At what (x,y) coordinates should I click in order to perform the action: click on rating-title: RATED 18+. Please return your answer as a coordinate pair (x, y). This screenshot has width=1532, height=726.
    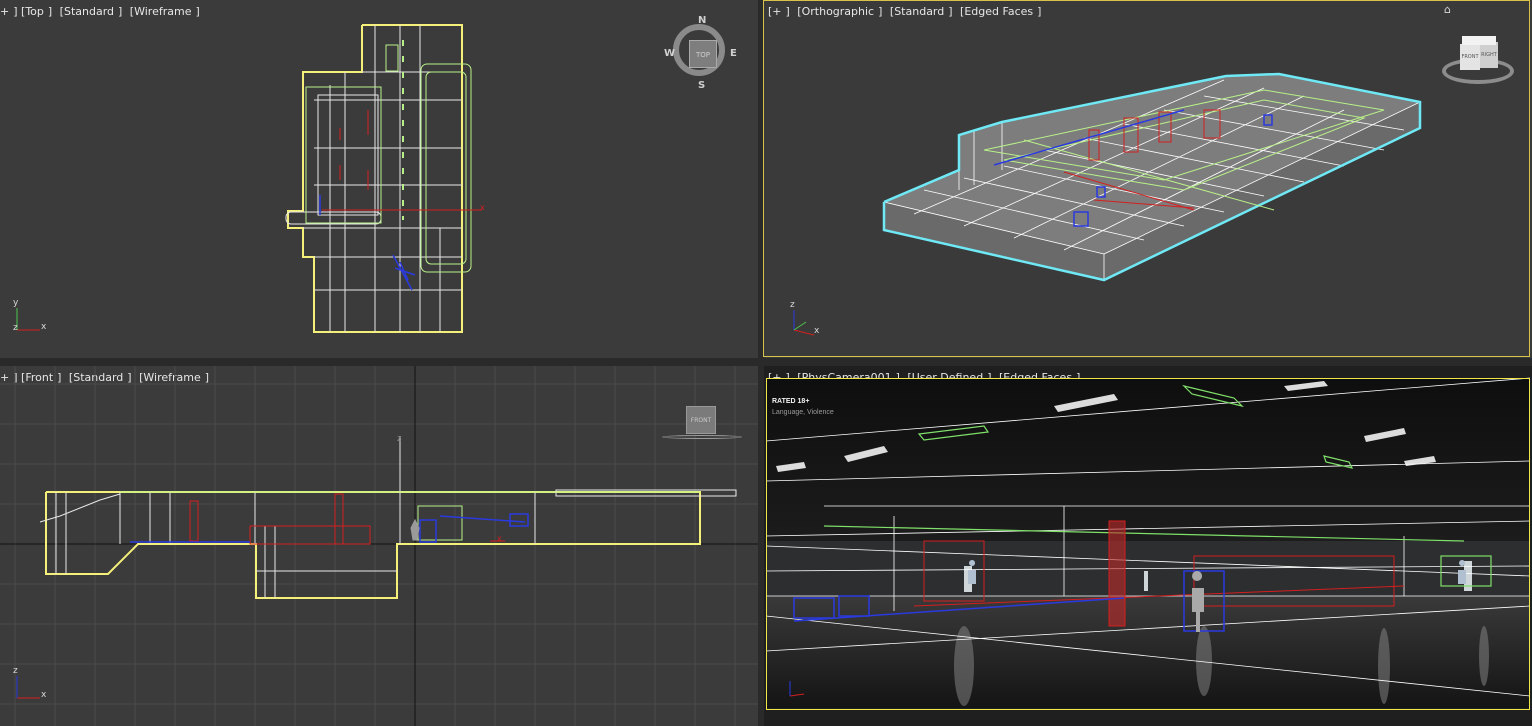
    Looking at the image, I should click on (791, 401).